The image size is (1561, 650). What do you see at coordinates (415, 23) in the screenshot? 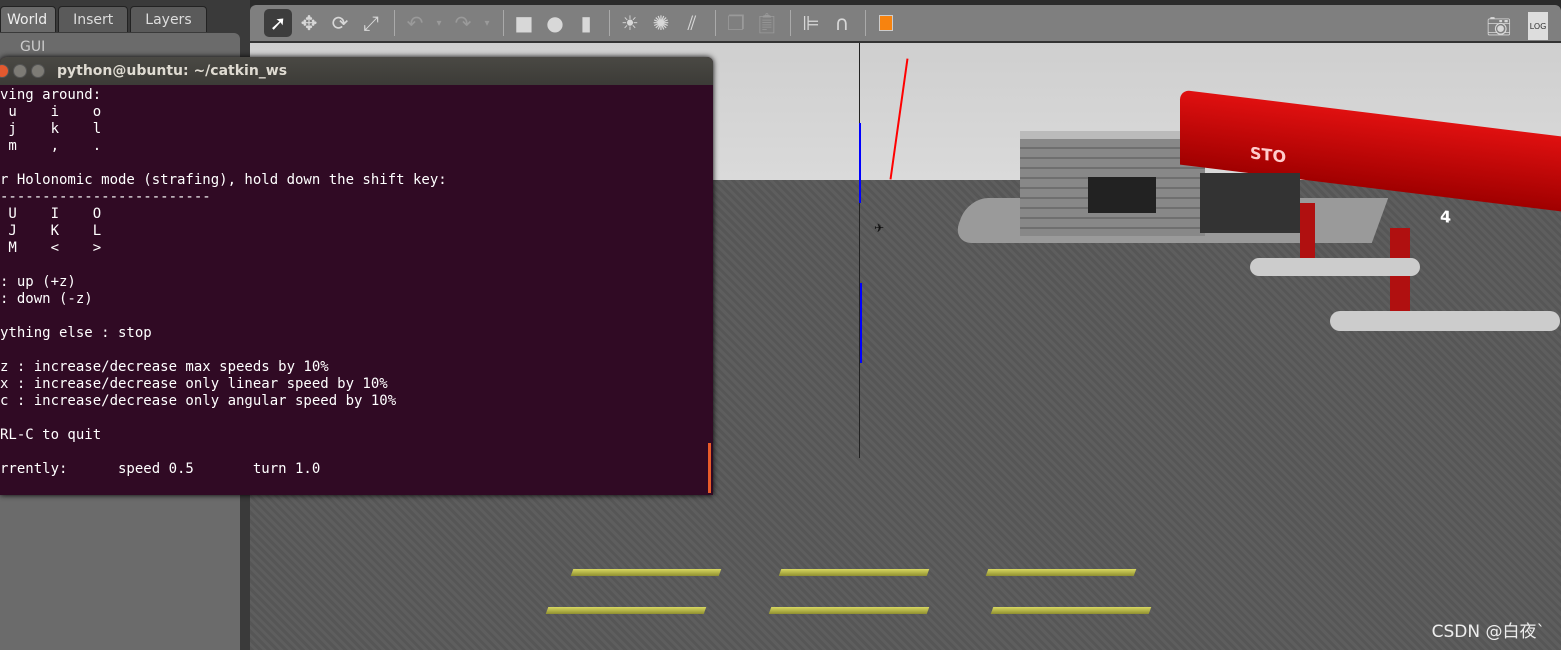
I see `undo-icon: ↶` at bounding box center [415, 23].